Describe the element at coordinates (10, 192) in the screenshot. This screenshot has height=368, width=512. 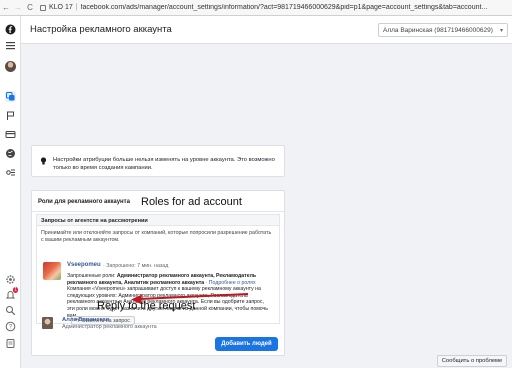
I see `left-rail: 1 ?` at that location.